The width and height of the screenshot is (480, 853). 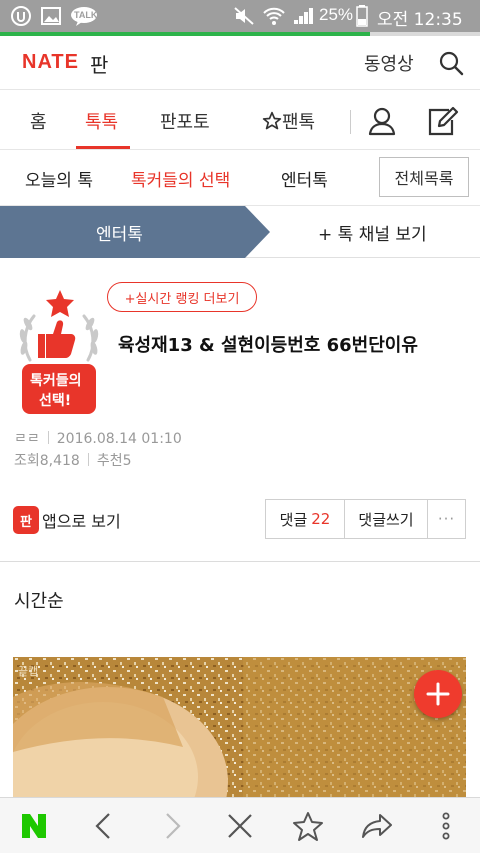 I want to click on article-title: 육성재13 & 설현이등번호 66번단이유, so click(x=268, y=345).